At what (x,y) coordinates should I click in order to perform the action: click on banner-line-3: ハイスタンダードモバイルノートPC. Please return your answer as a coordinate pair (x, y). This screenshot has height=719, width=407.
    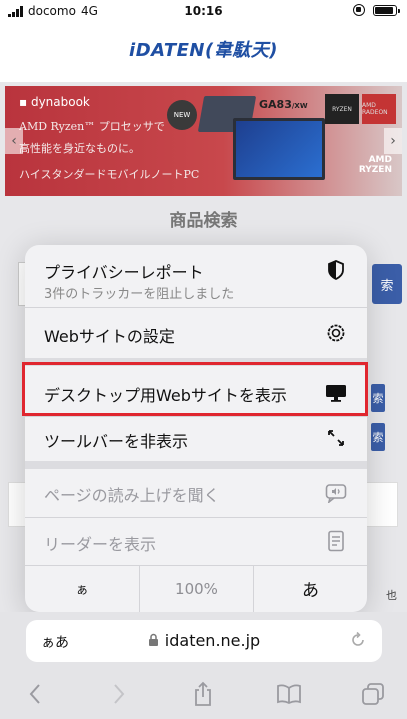
    Looking at the image, I should click on (109, 174).